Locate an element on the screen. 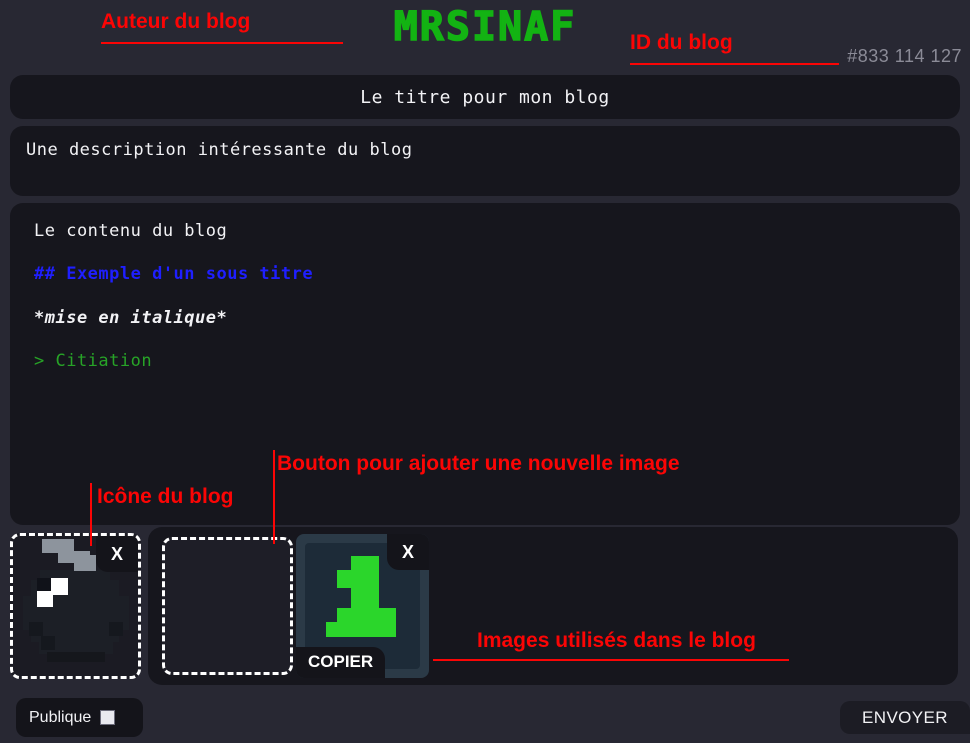 The width and height of the screenshot is (970, 743). remove-used-image-button: X is located at coordinates (408, 552).